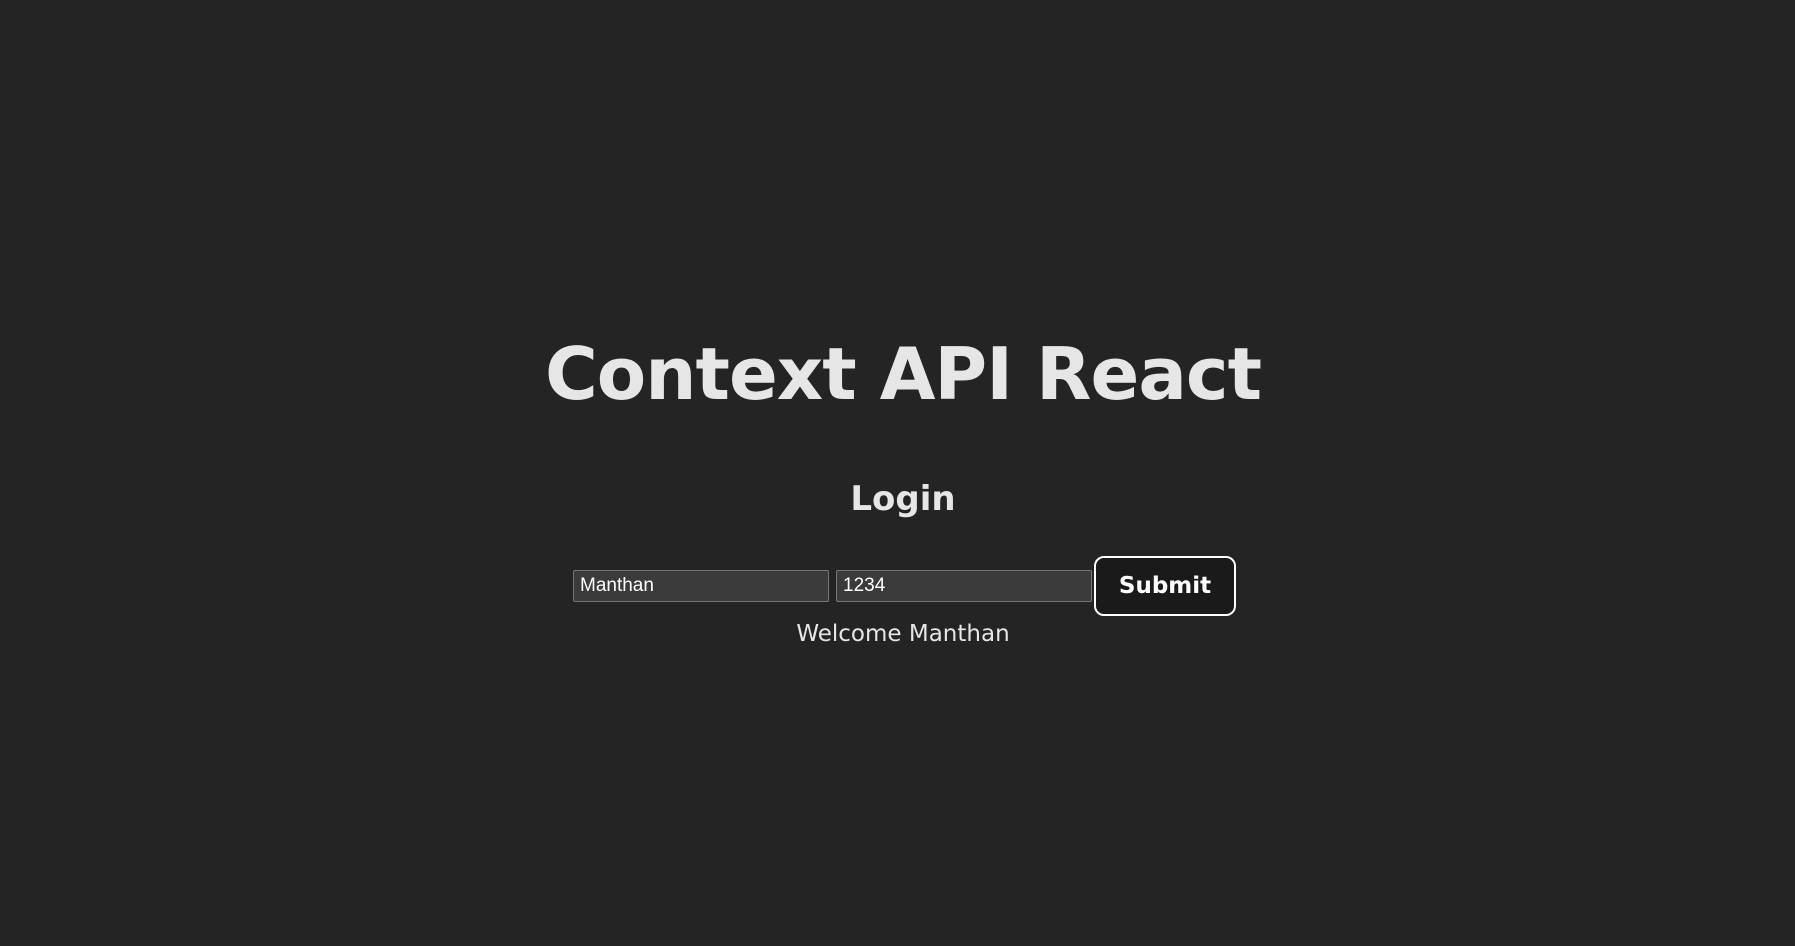  I want to click on welcome-message: Welcome Manthan, so click(903, 634).